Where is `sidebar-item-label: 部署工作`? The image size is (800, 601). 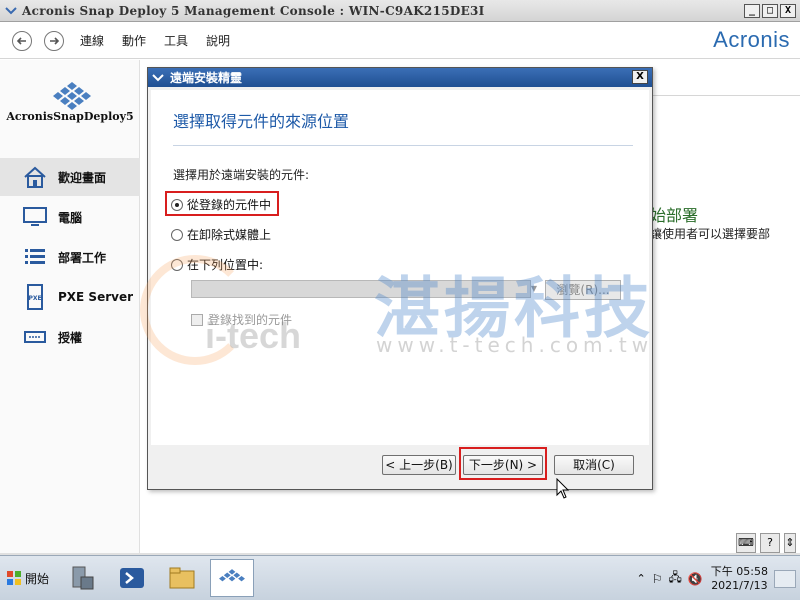
sidebar-item-label: 部署工作 is located at coordinates (82, 257).